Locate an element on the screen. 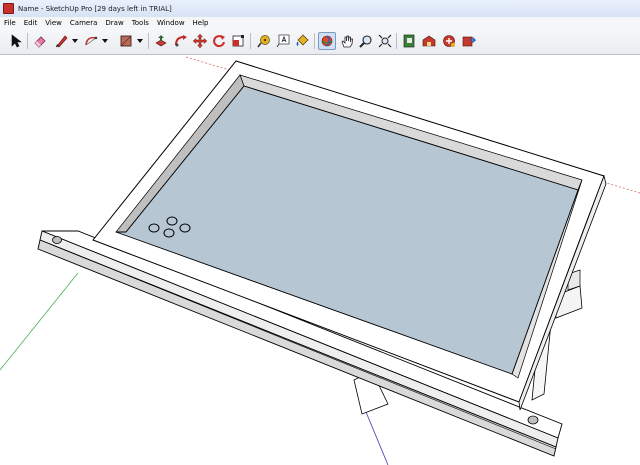  extension-warehouse-icon is located at coordinates (449, 41).